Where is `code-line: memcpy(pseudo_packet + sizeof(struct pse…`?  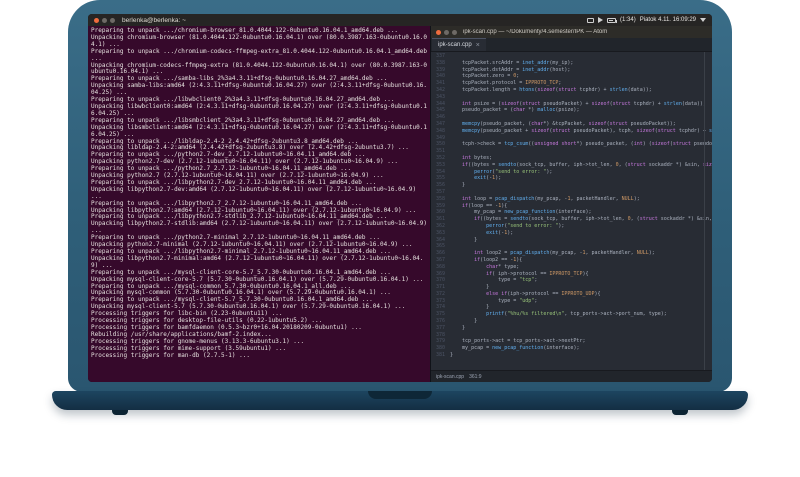
code-line: memcpy(pseudo_packet + sizeof(struct pse… is located at coordinates (587, 130).